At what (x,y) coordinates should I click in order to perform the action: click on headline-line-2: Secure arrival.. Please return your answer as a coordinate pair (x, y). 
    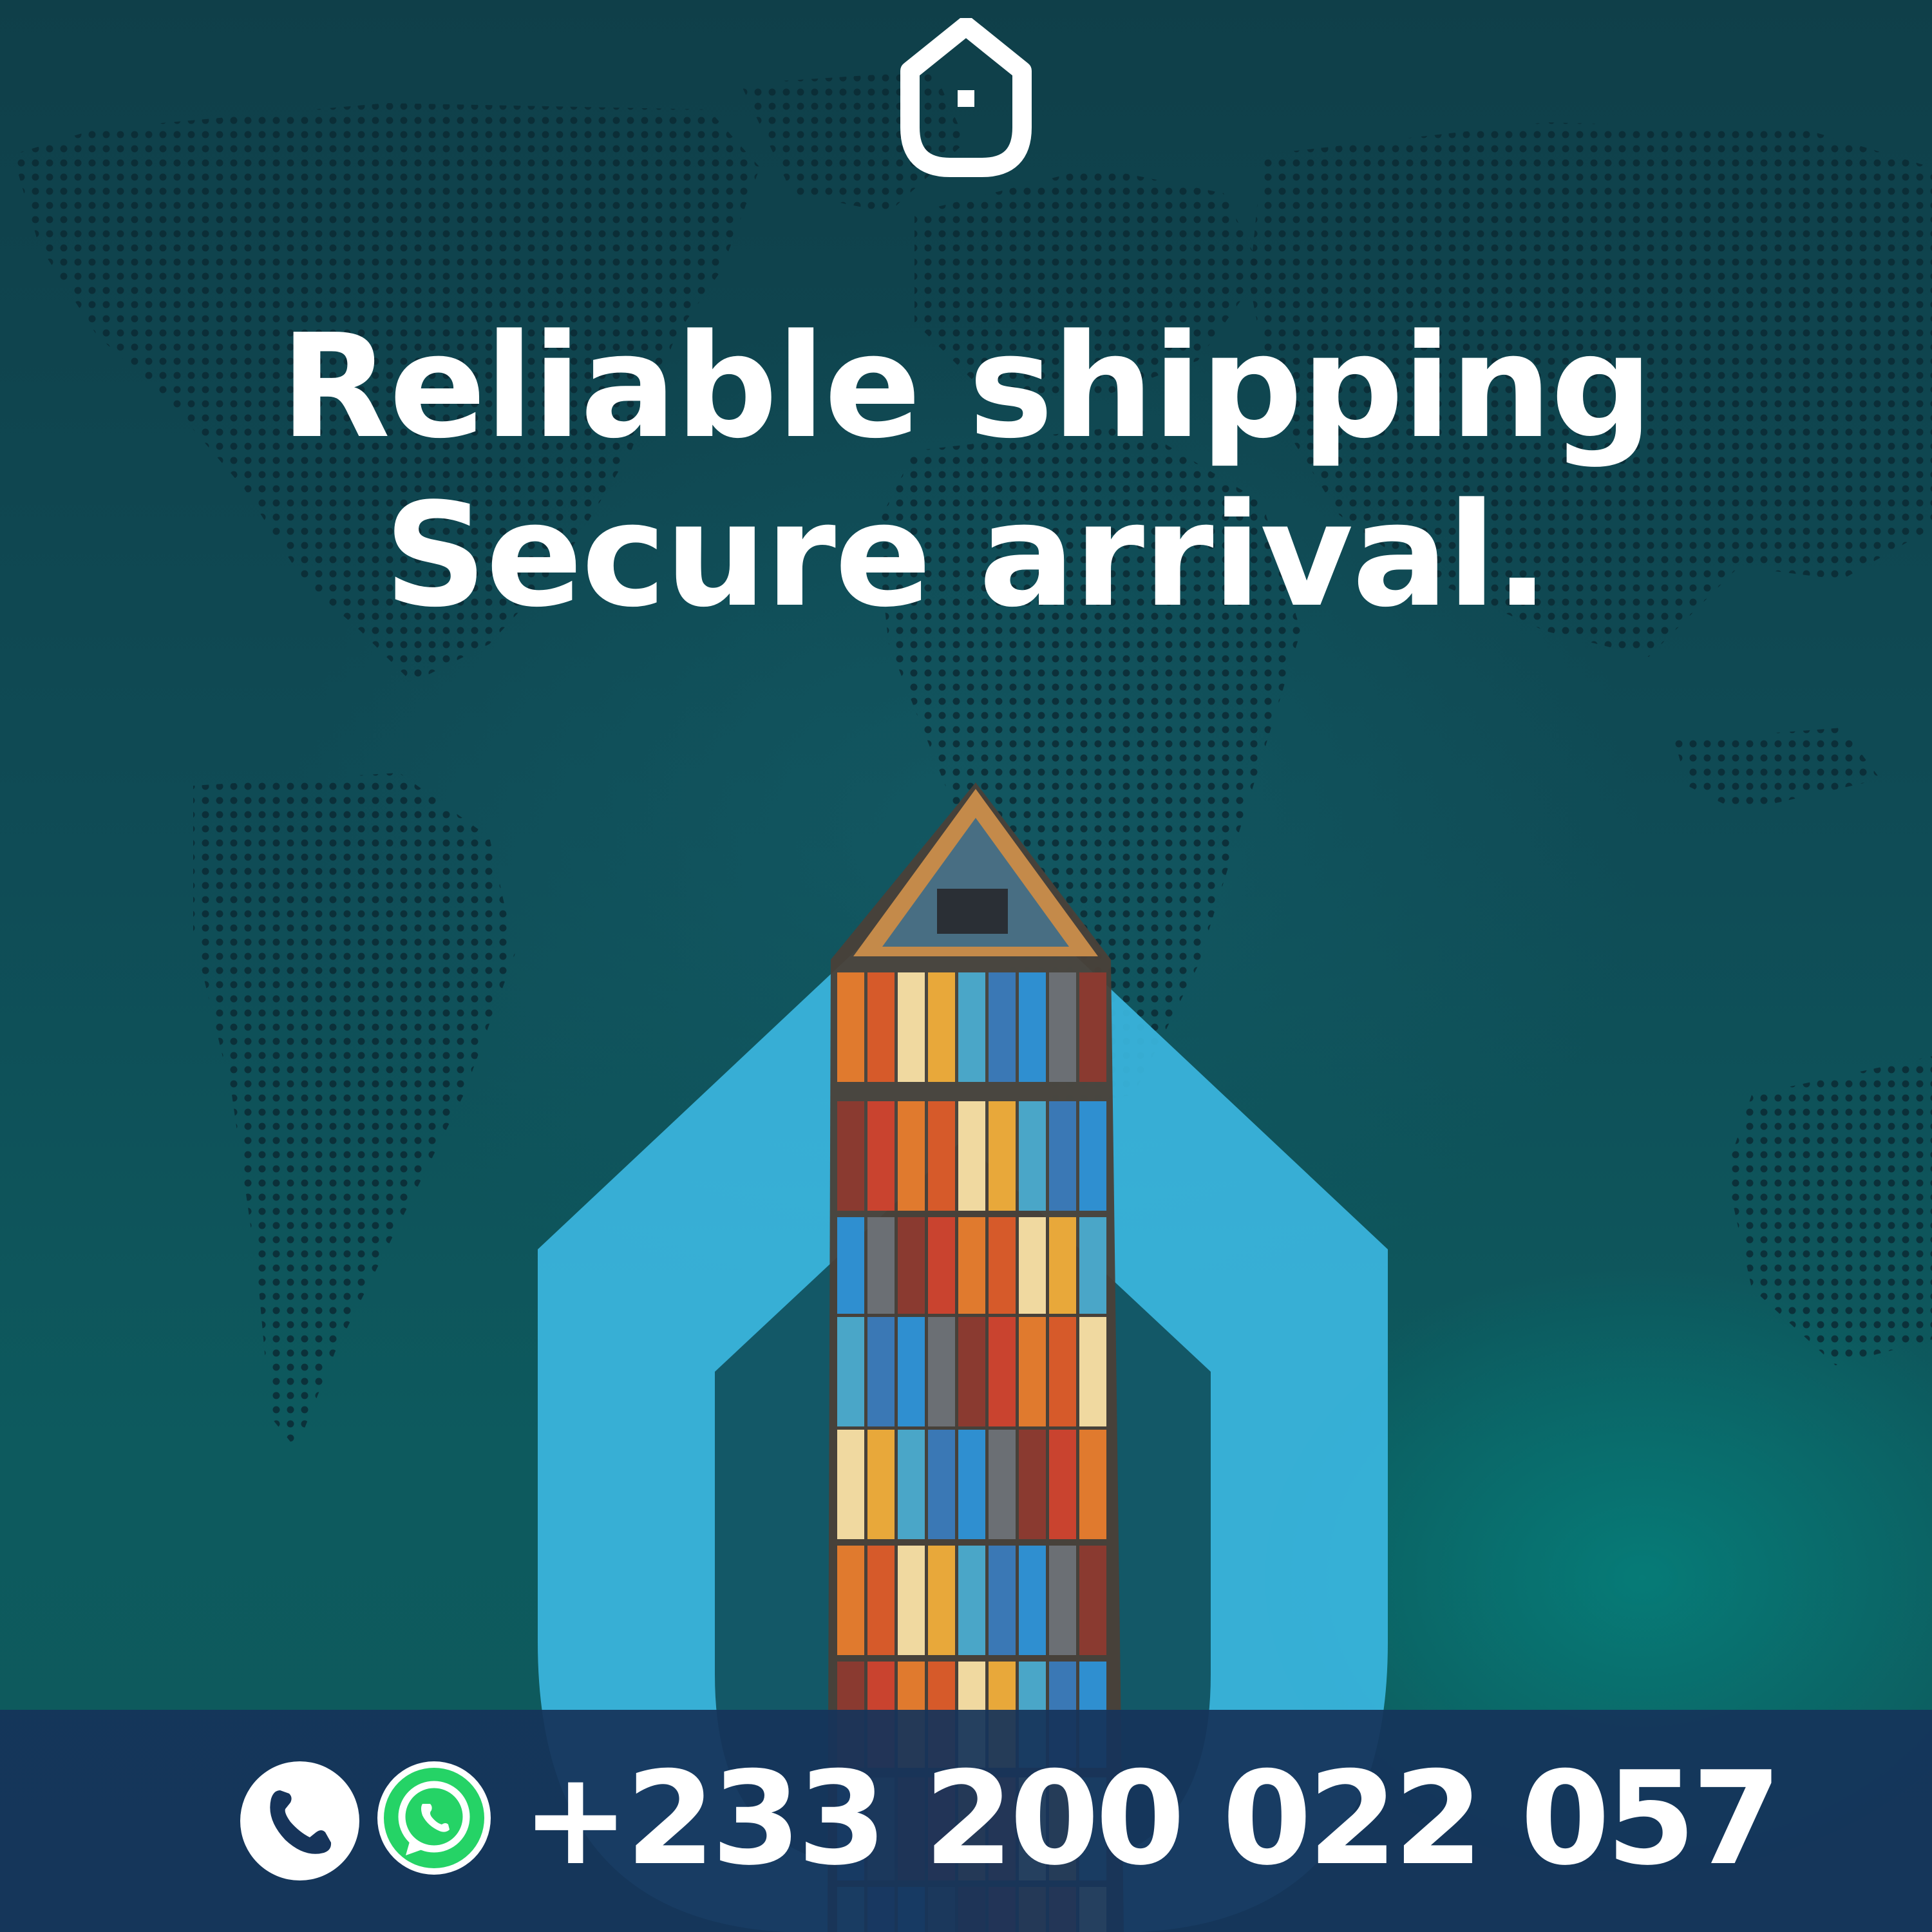
    Looking at the image, I should click on (967, 556).